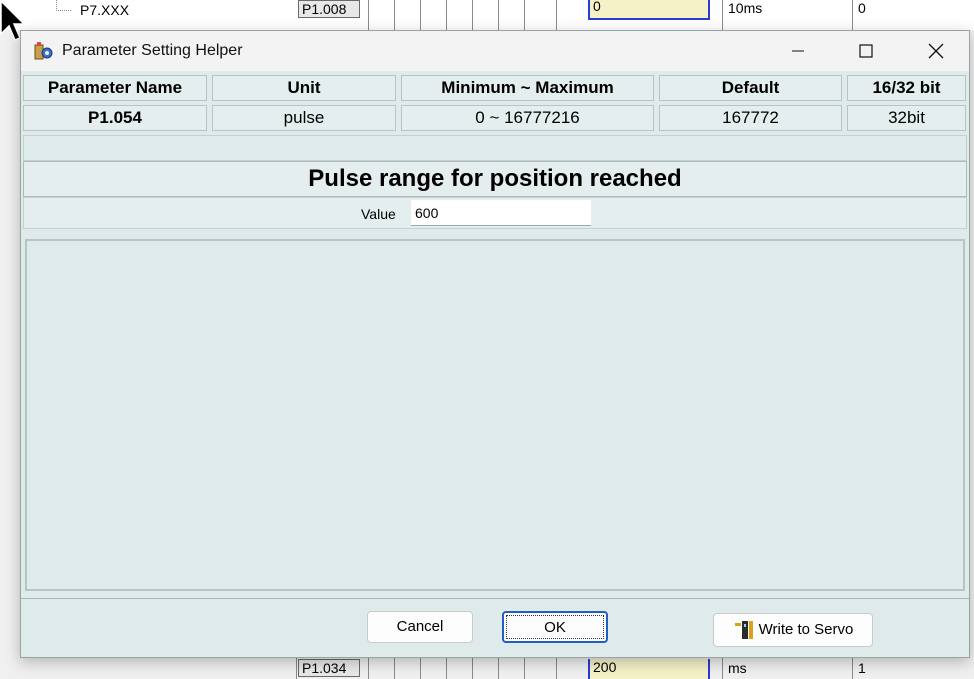  I want to click on param-cell: P1.034, so click(329, 668).